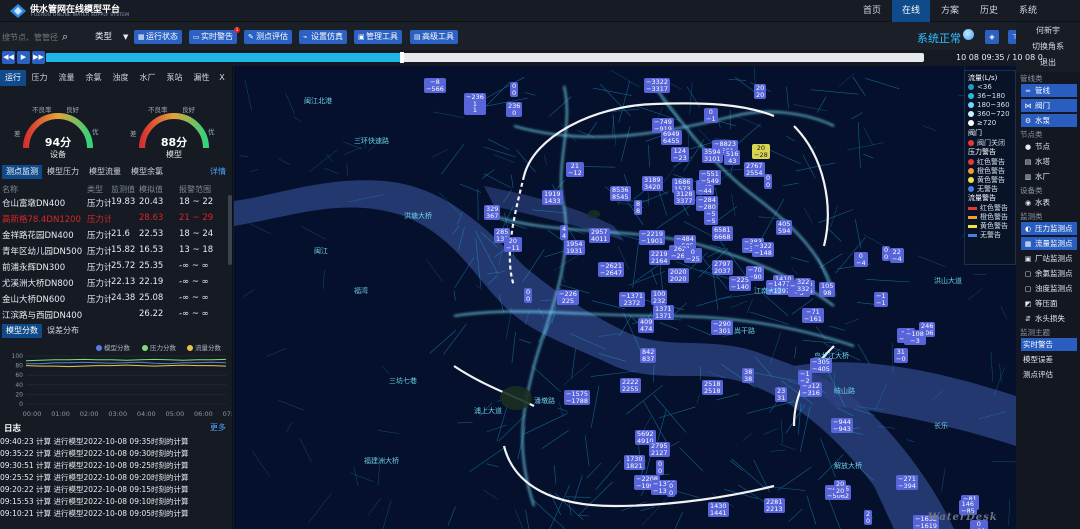  What do you see at coordinates (201, 78) in the screenshot?
I see `tab-leak: 漏性` at bounding box center [201, 78].